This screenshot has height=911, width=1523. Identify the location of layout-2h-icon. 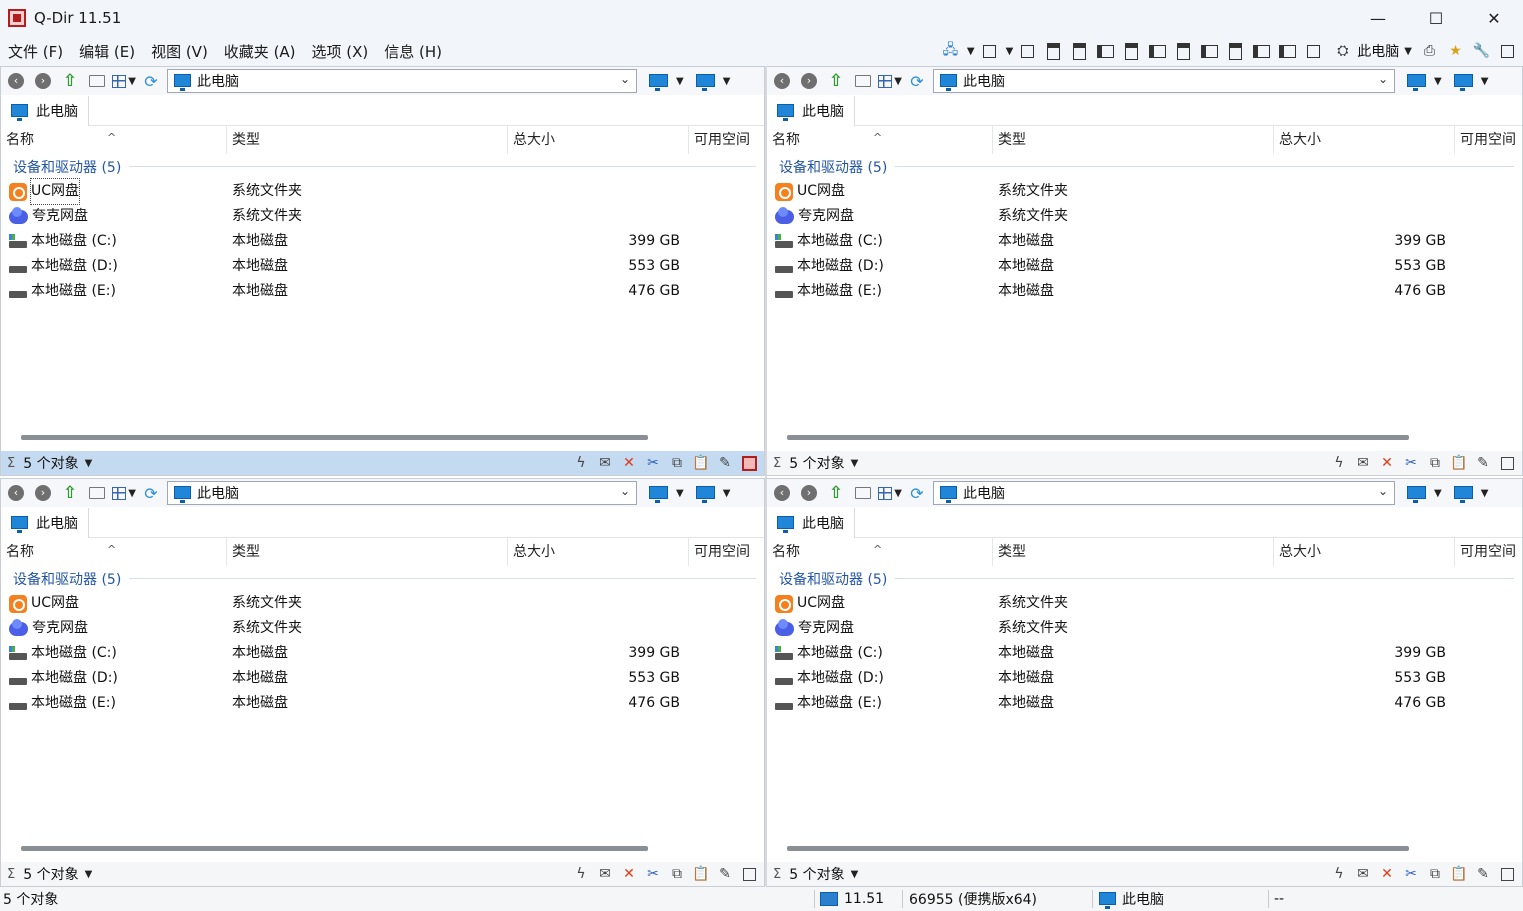
(1079, 51).